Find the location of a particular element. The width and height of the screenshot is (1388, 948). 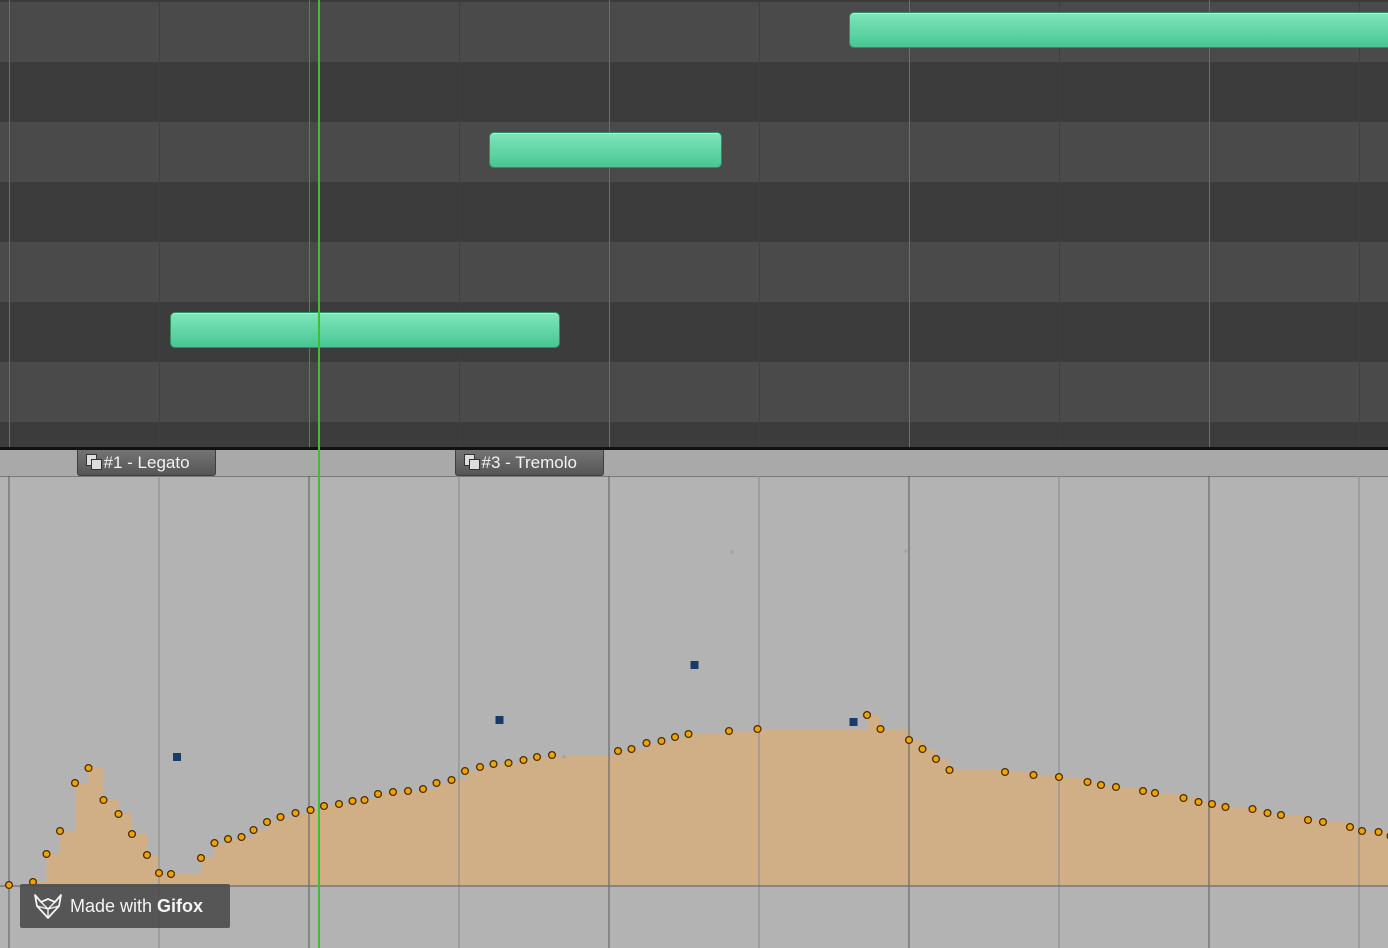

playhead-cursor is located at coordinates (319, 474).